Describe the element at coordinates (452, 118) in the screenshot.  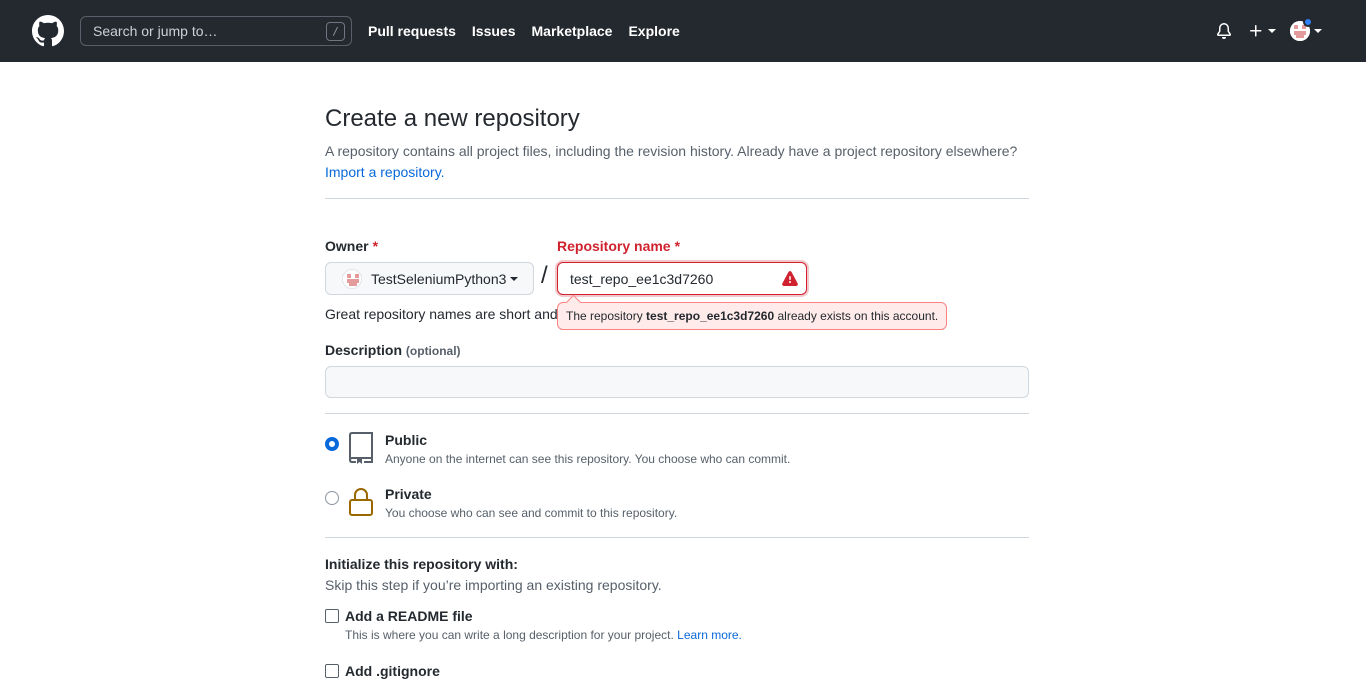
I see `page-title: Create a new repository` at that location.